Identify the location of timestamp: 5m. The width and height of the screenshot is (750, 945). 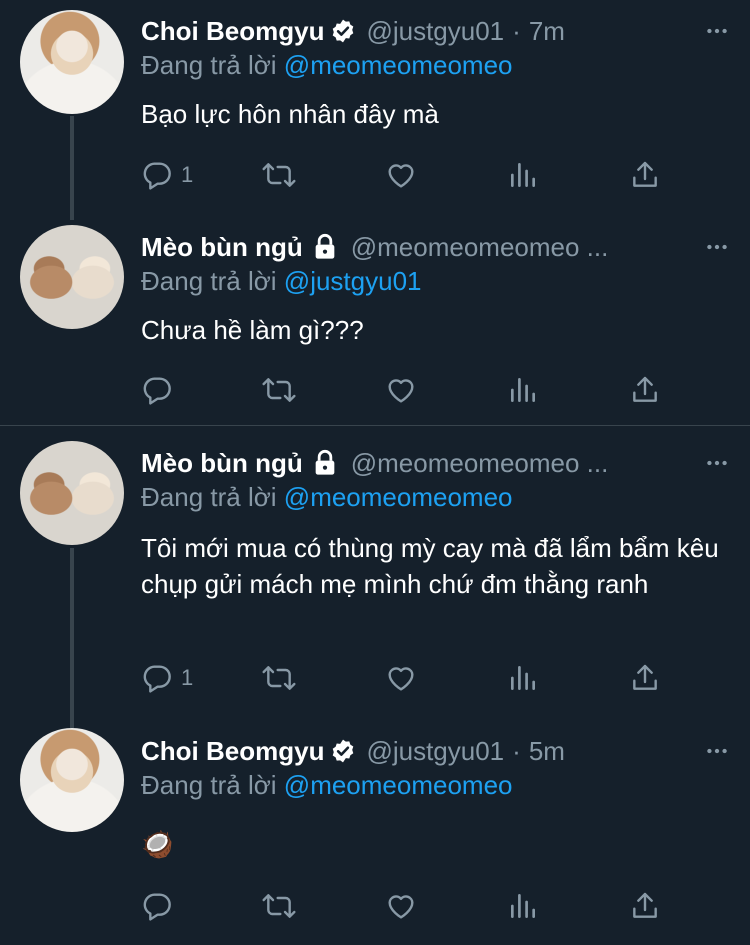
(547, 751).